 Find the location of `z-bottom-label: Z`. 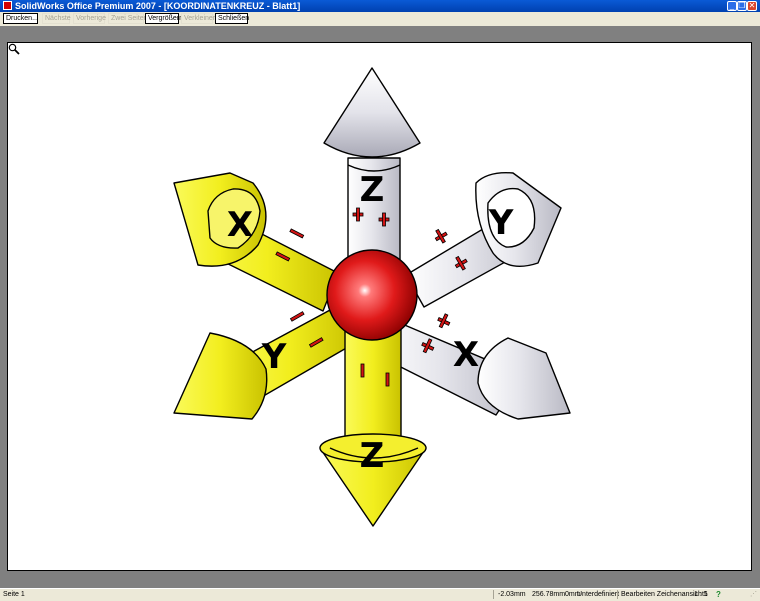

z-bottom-label: Z is located at coordinates (372, 456).